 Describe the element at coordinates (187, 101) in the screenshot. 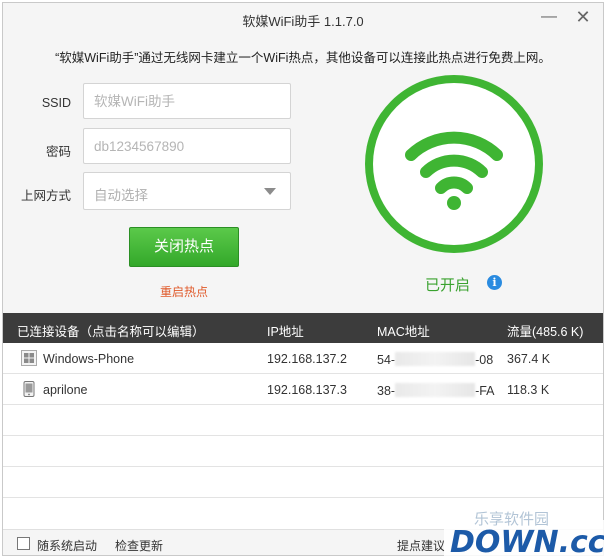

I see `ssid-input` at that location.